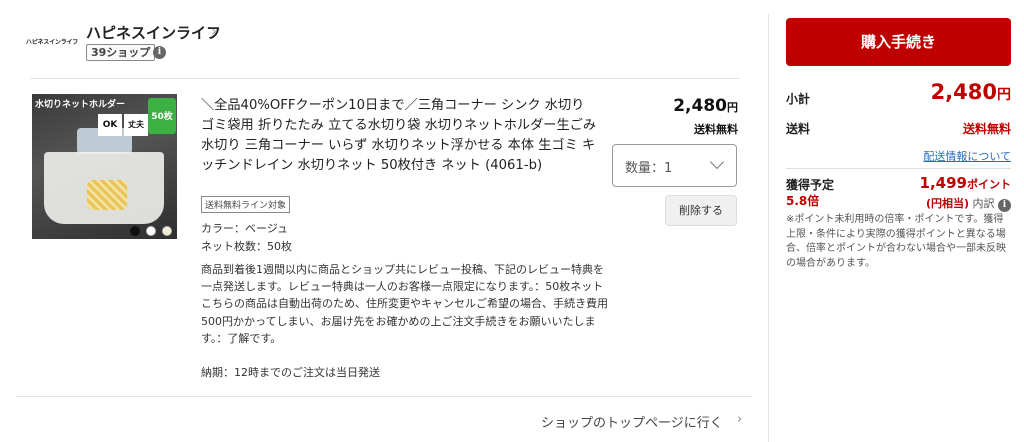  What do you see at coordinates (963, 92) in the screenshot?
I see `subtotal-amount: 2,480` at bounding box center [963, 92].